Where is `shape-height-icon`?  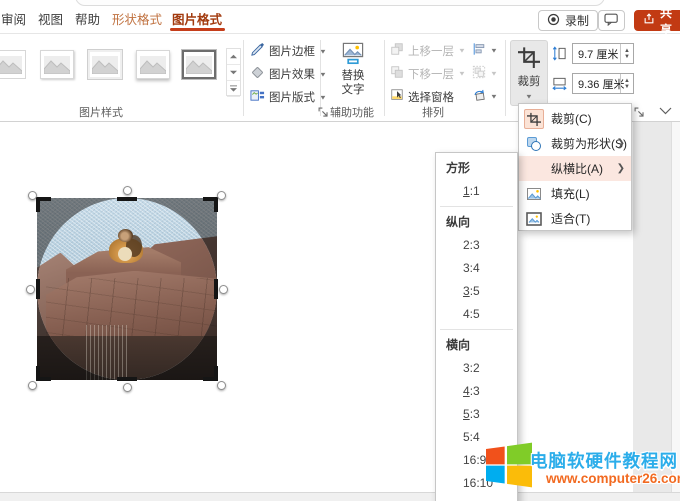 shape-height-icon is located at coordinates (559, 56).